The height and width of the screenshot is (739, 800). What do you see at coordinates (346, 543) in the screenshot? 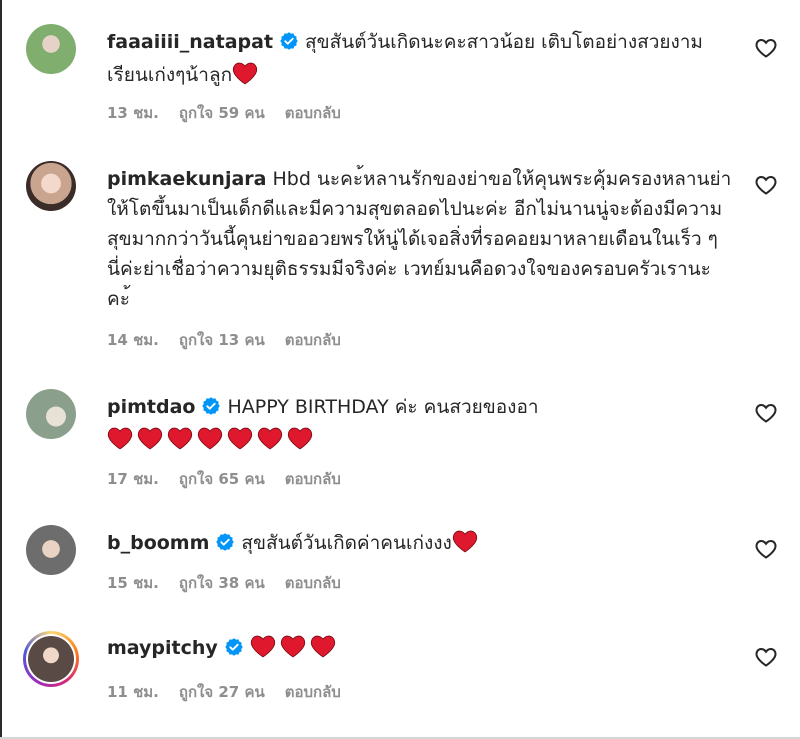
I see `comment-text: สุขสันต์วันเกิดค่าคนเก่งงง` at bounding box center [346, 543].